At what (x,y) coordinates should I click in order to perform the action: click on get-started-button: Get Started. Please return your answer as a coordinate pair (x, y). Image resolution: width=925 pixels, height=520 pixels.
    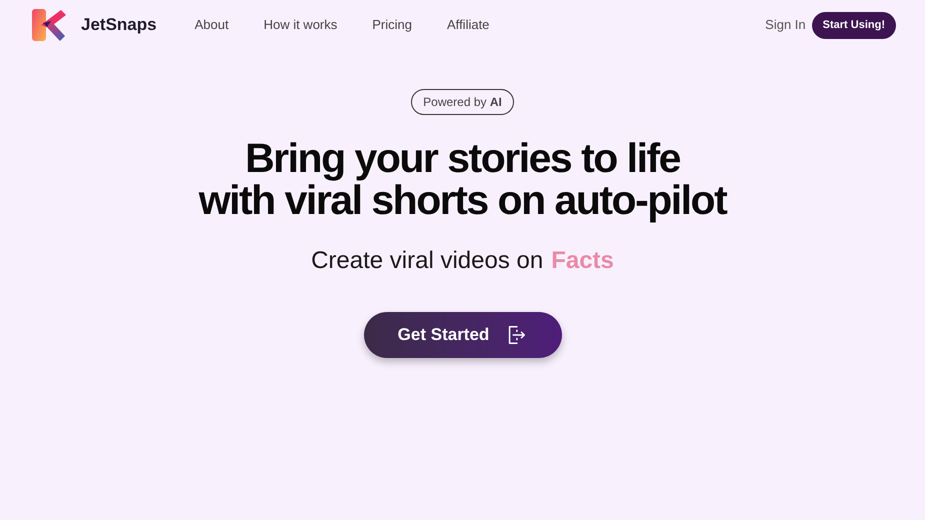
    Looking at the image, I should click on (463, 335).